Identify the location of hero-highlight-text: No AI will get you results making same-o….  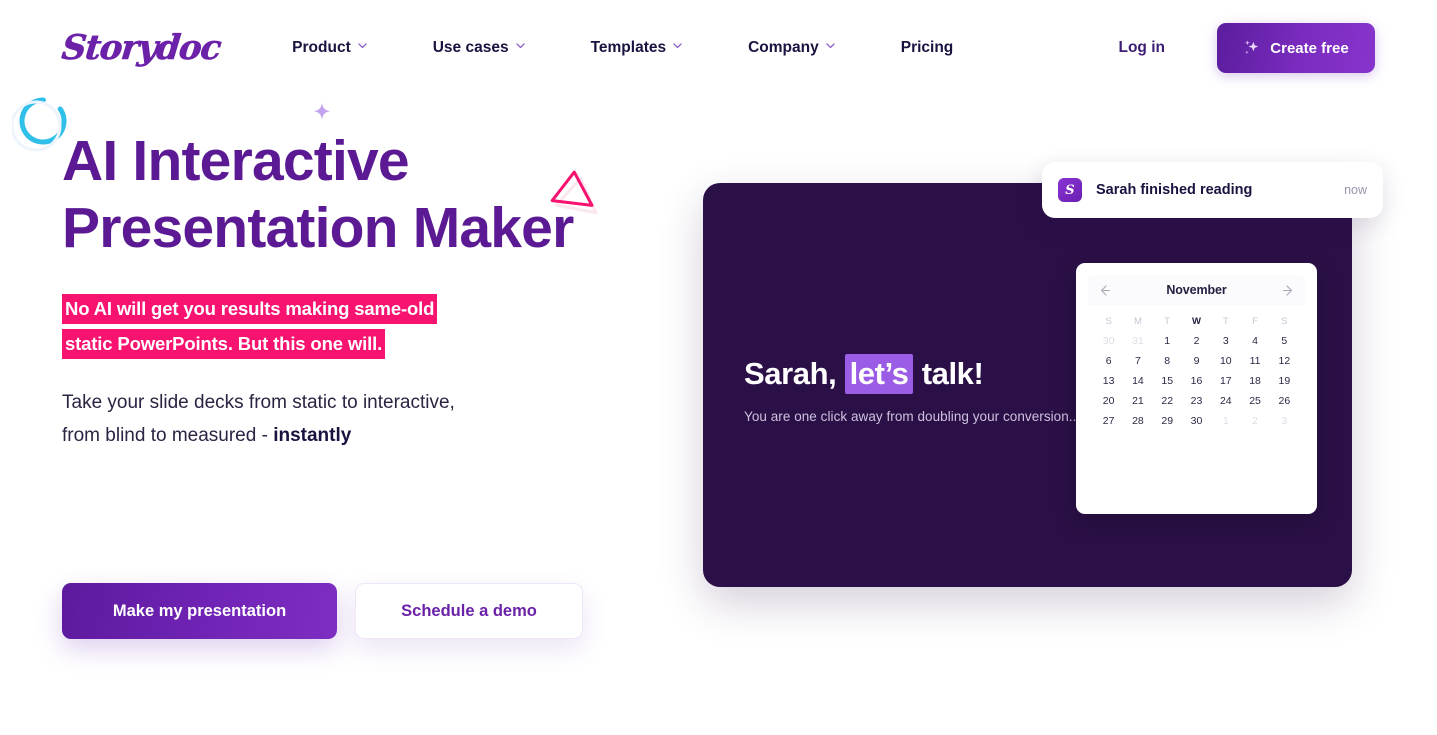
(312, 327).